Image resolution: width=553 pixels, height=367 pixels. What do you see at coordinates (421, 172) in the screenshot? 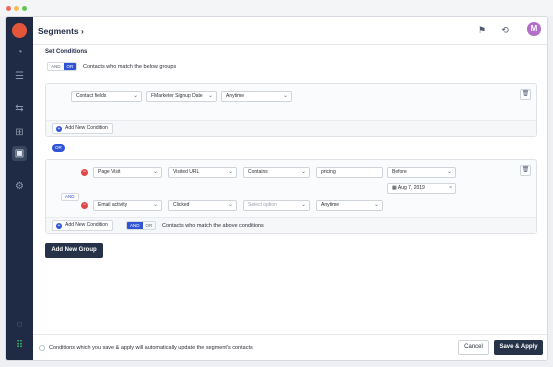
I see `time-select: Before ⌄` at bounding box center [421, 172].